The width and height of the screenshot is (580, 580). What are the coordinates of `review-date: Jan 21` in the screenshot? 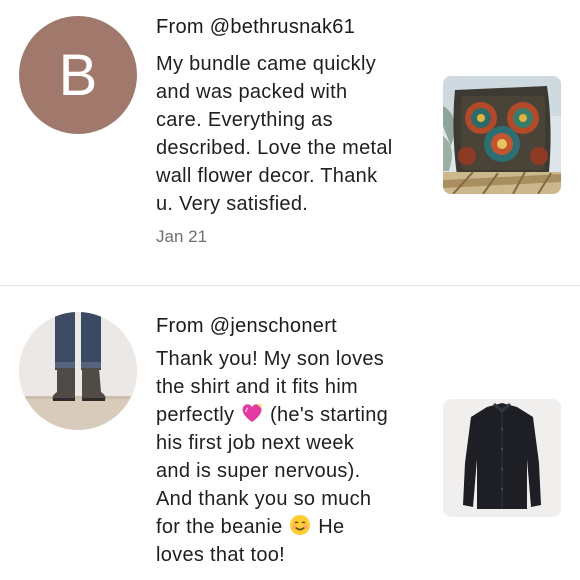 It's located at (182, 236).